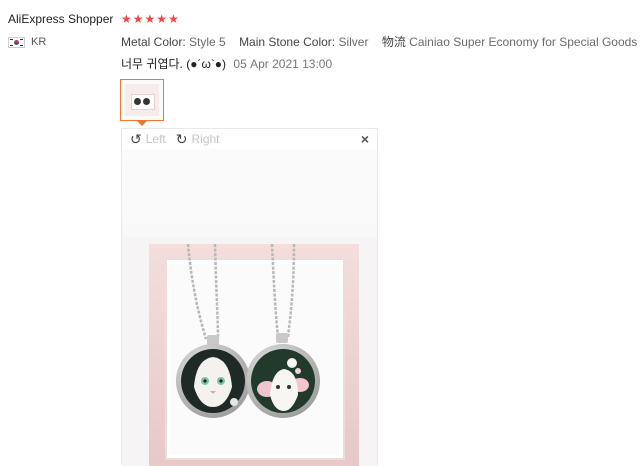 Image resolution: width=642 pixels, height=466 pixels. I want to click on attribute-metal-color: Metal Color: Style 5, so click(173, 42).